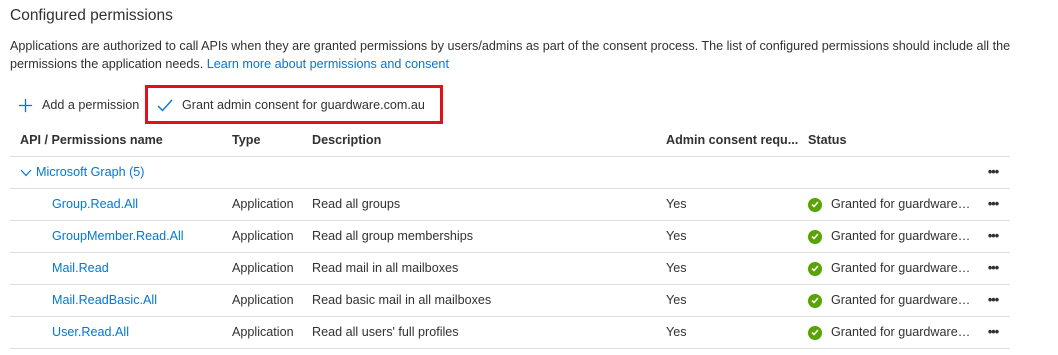  What do you see at coordinates (91, 15) in the screenshot?
I see `section-title: Configured permissions` at bounding box center [91, 15].